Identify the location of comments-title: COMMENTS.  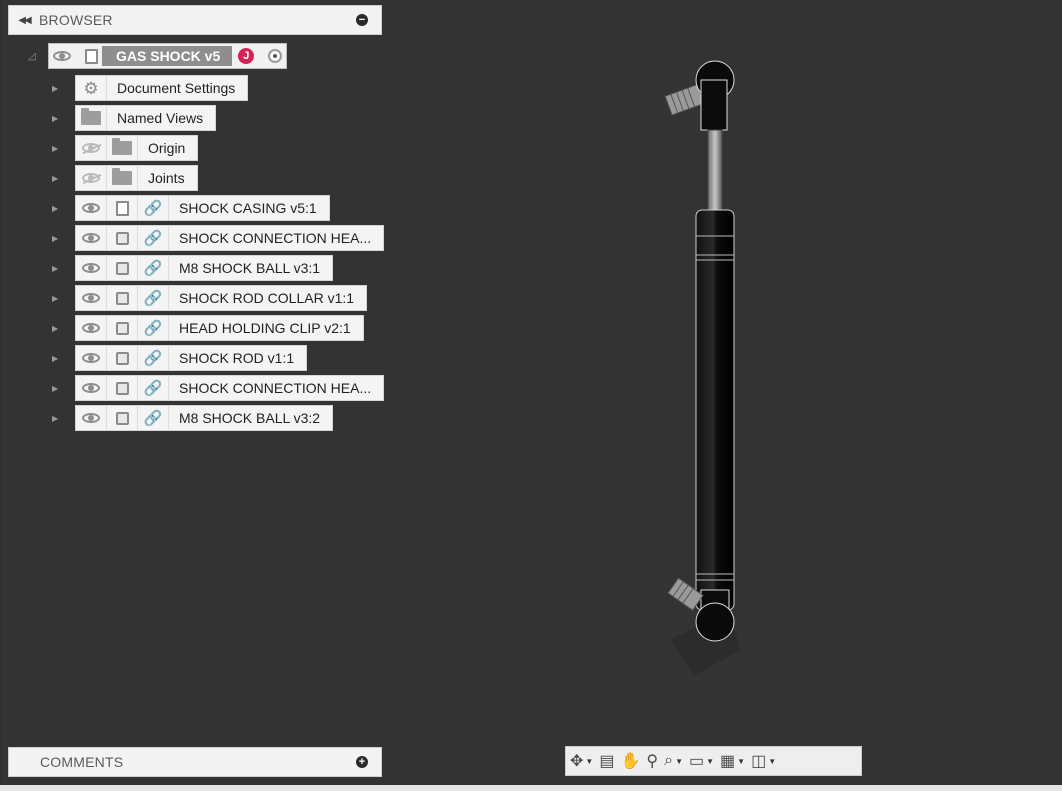
(82, 762).